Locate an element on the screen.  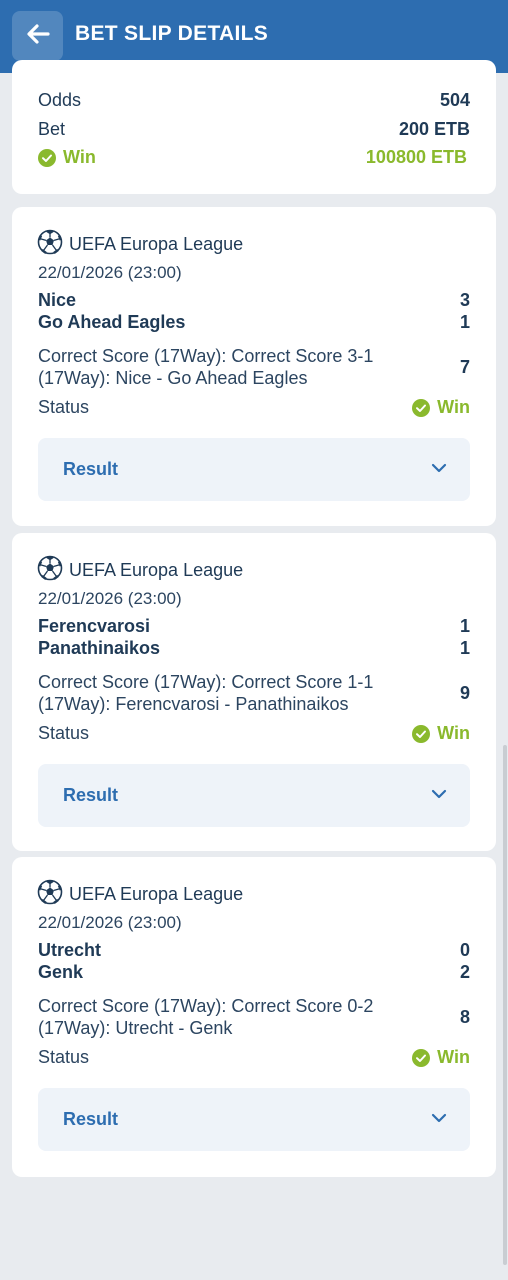
bet-label: Bet is located at coordinates (52, 128).